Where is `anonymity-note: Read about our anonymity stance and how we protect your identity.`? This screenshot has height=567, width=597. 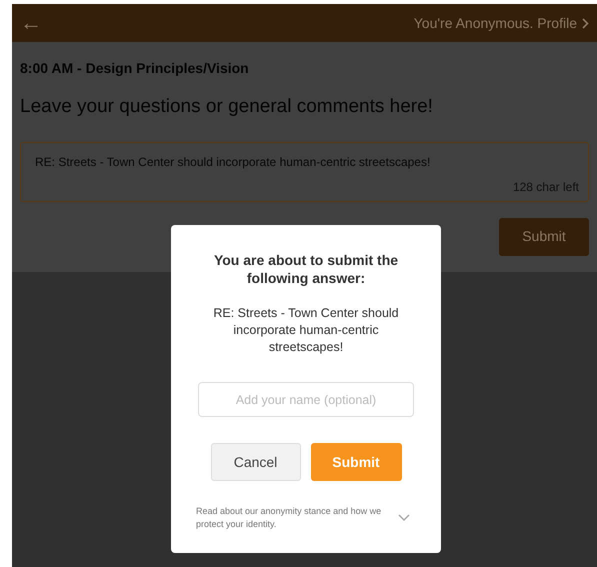 anonymity-note: Read about our anonymity stance and how we protect your identity. is located at coordinates (294, 518).